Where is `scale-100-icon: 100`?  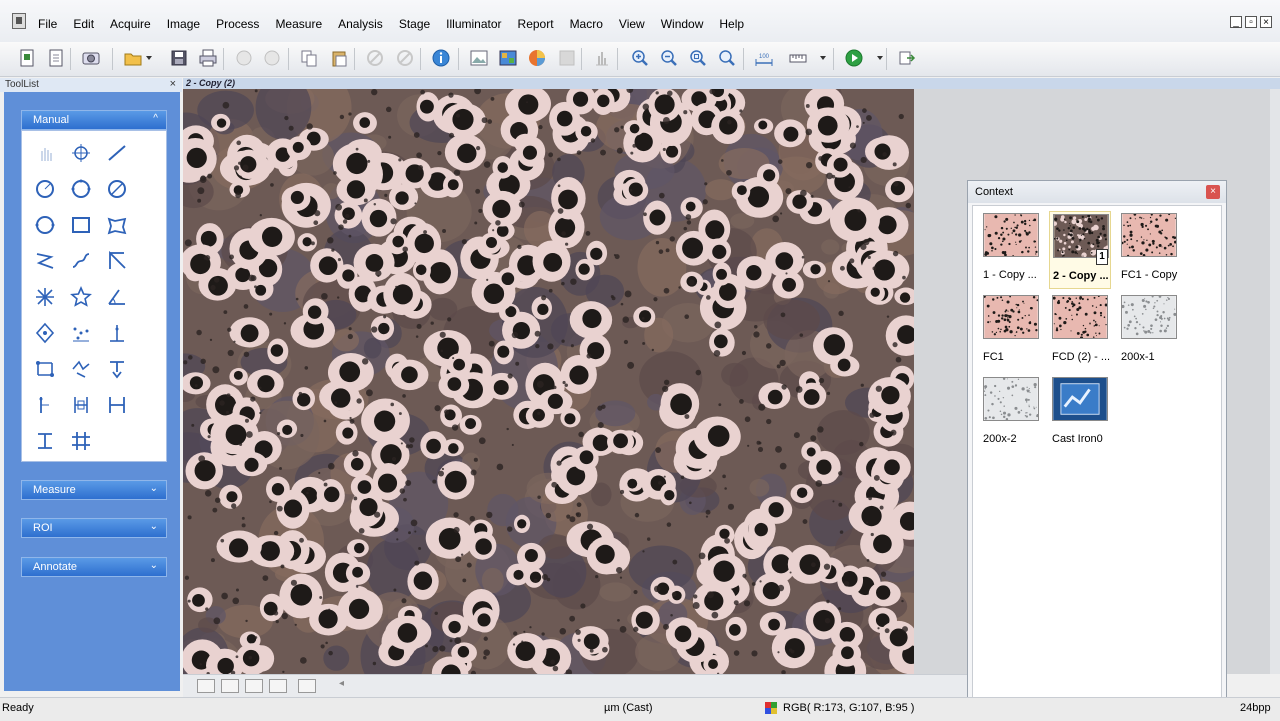
scale-100-icon: 100 is located at coordinates (764, 58).